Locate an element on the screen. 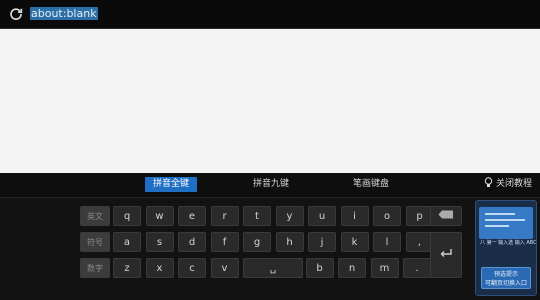 The width and height of the screenshot is (540, 300). key-g: g is located at coordinates (257, 242).